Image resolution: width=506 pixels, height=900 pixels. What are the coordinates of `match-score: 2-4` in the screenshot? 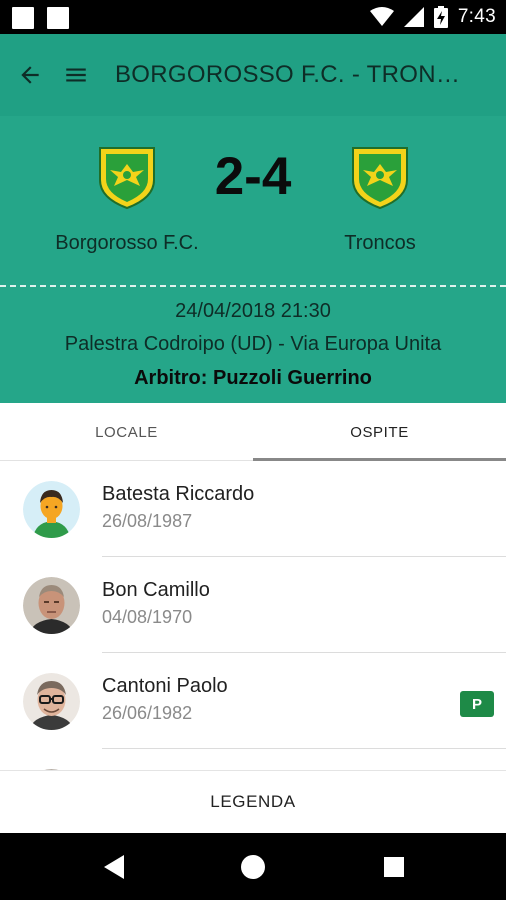 It's located at (253, 176).